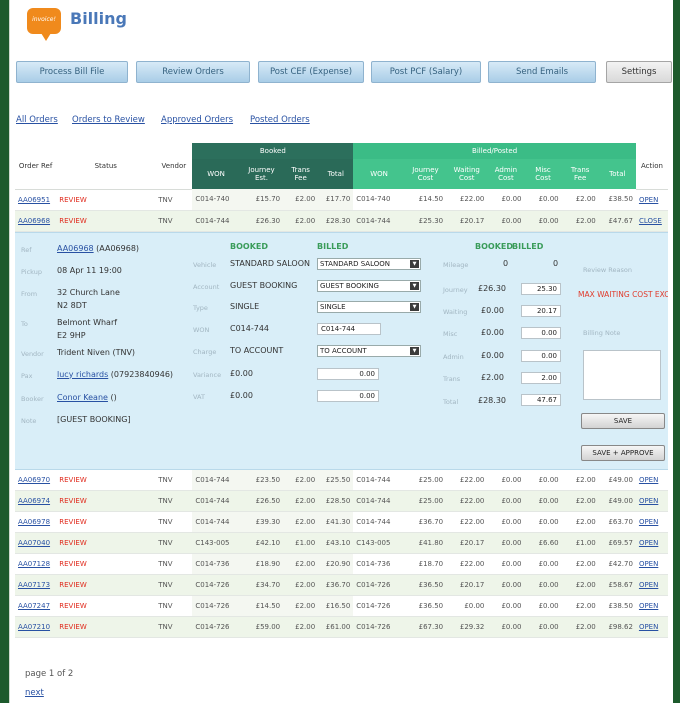 The width and height of the screenshot is (680, 703). Describe the element at coordinates (216, 174) in the screenshot. I see `col-booked-0: WON` at that location.